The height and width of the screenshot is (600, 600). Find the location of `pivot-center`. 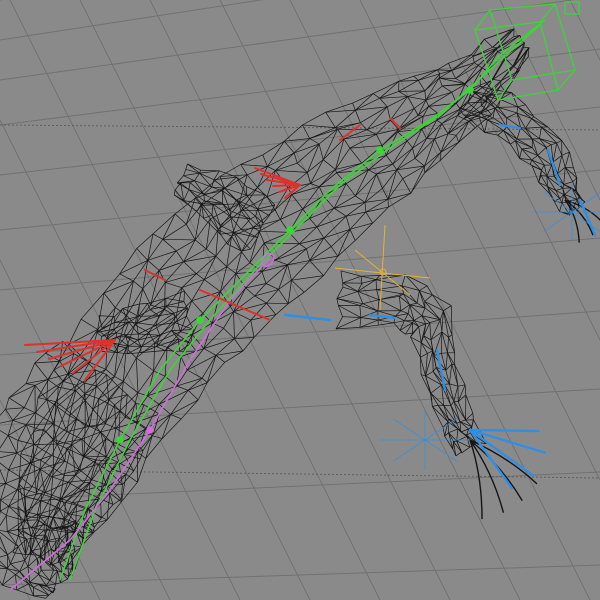

pivot-center is located at coordinates (383, 272).